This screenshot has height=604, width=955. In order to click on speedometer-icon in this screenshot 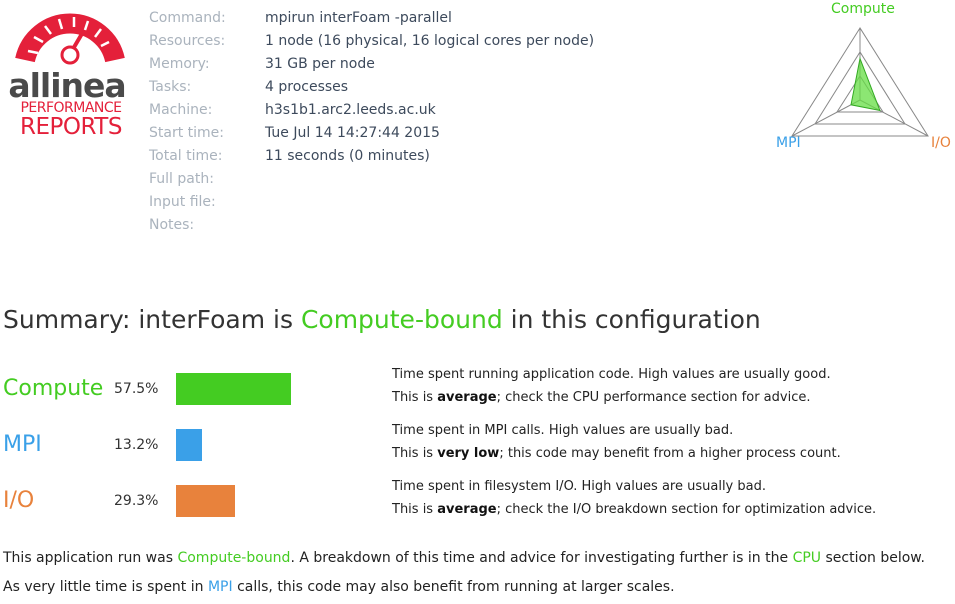, I will do `click(70, 39)`.